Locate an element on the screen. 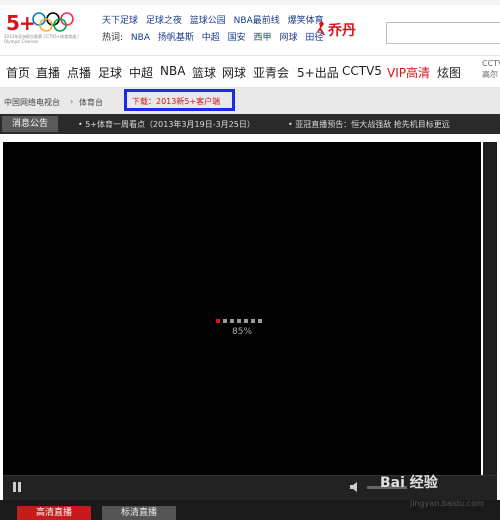  hot-word-link: 国安 is located at coordinates (237, 38).